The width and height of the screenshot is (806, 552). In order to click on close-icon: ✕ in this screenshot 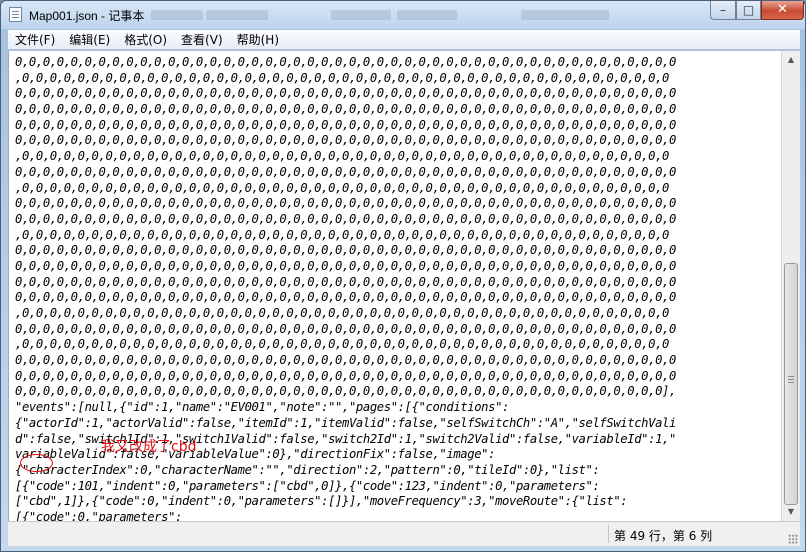, I will do `click(782, 9)`.